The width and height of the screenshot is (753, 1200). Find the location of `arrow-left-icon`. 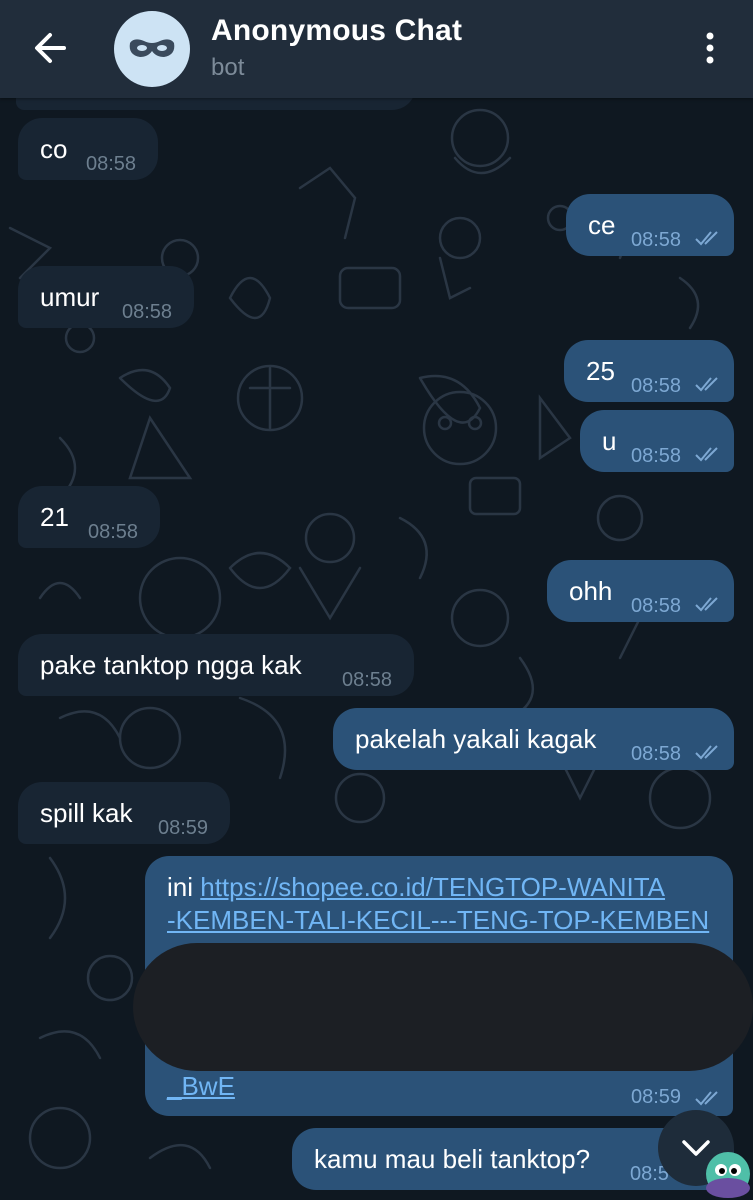

arrow-left-icon is located at coordinates (50, 48).